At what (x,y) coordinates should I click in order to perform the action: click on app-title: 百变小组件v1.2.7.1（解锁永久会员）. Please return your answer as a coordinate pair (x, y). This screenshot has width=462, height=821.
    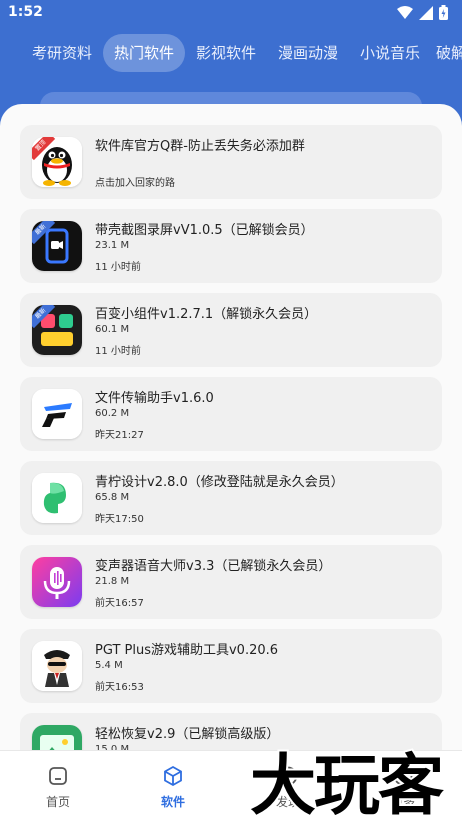
    Looking at the image, I should click on (206, 314).